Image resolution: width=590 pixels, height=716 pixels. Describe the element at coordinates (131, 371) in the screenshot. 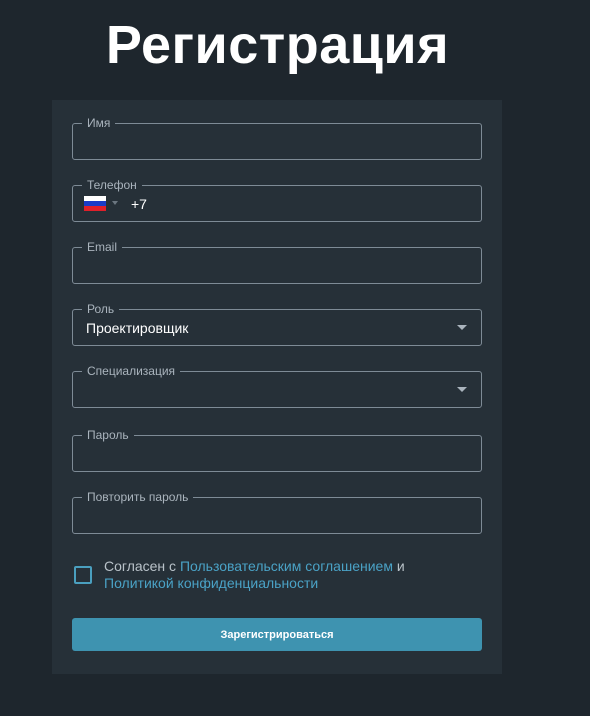

I see `specialization-select-label: Специализация` at that location.